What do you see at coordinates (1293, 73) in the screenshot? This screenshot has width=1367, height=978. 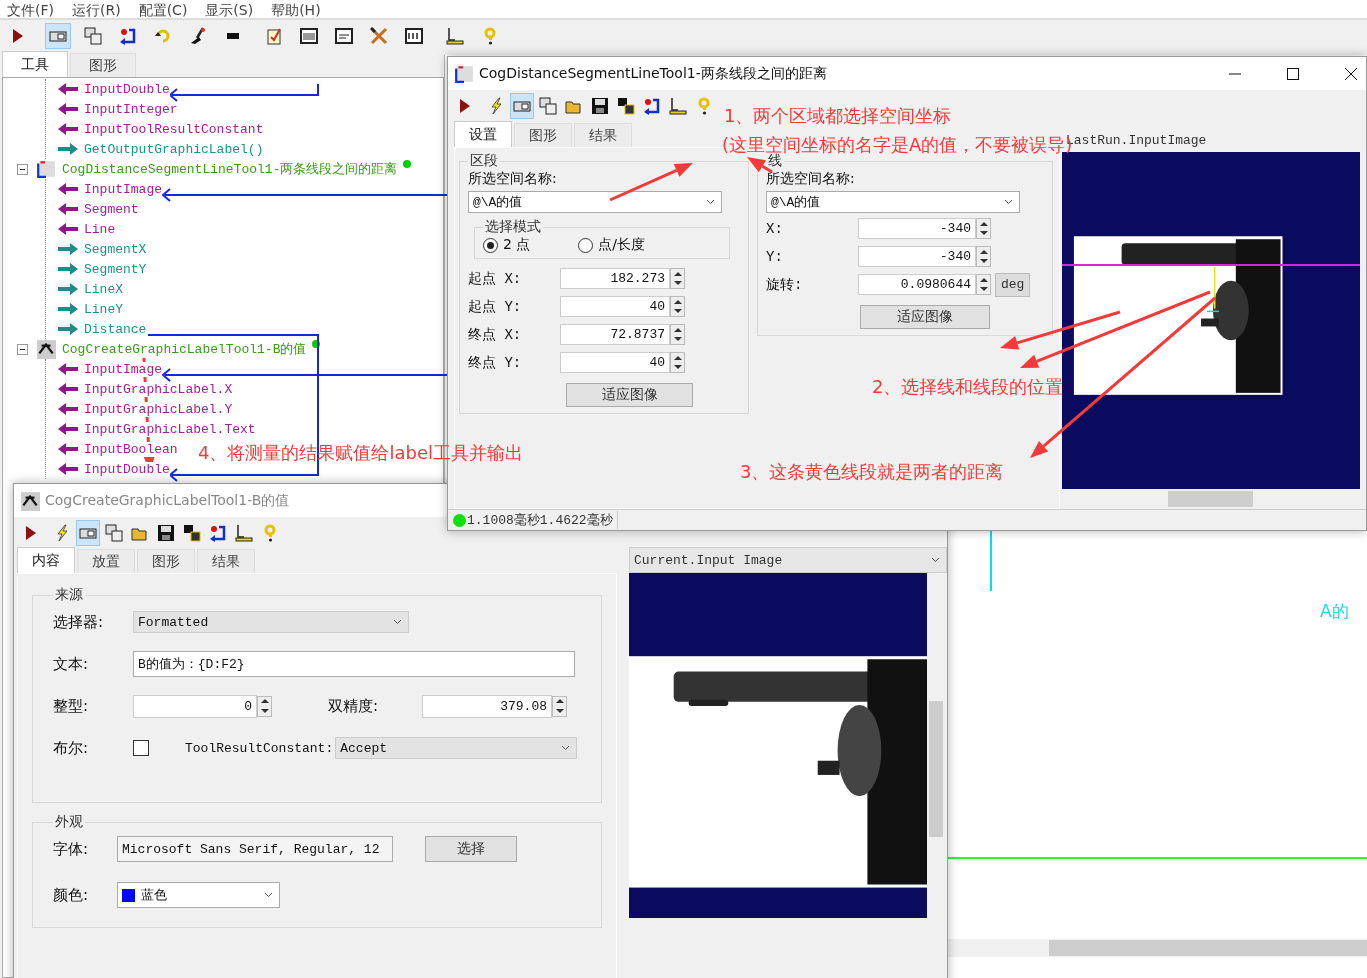 I see `maximize-icon` at bounding box center [1293, 73].